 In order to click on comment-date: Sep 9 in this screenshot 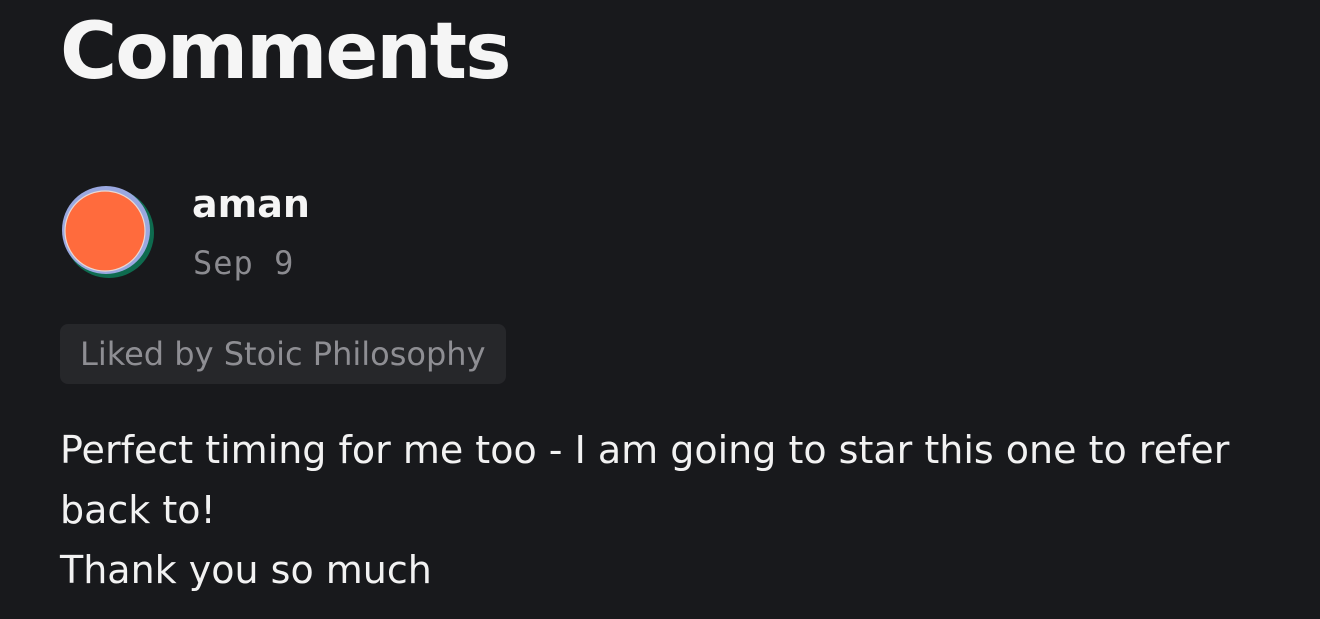, I will do `click(243, 263)`.